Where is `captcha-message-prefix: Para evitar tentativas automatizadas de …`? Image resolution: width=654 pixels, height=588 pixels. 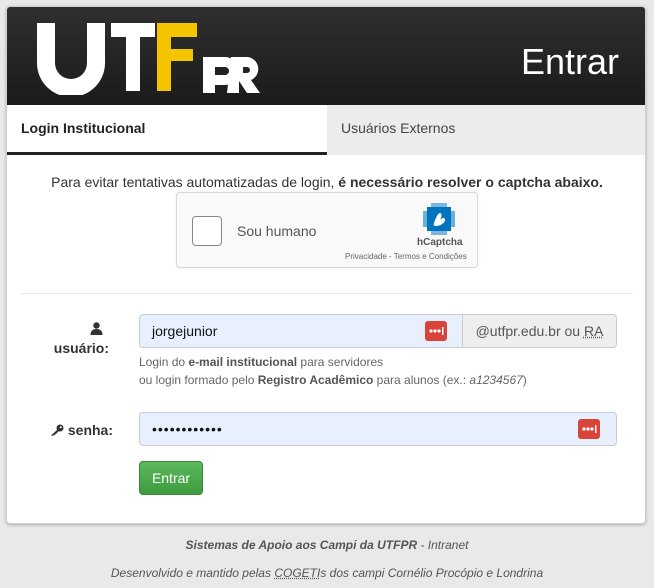 captcha-message-prefix: Para evitar tentativas automatizadas de … is located at coordinates (195, 182).